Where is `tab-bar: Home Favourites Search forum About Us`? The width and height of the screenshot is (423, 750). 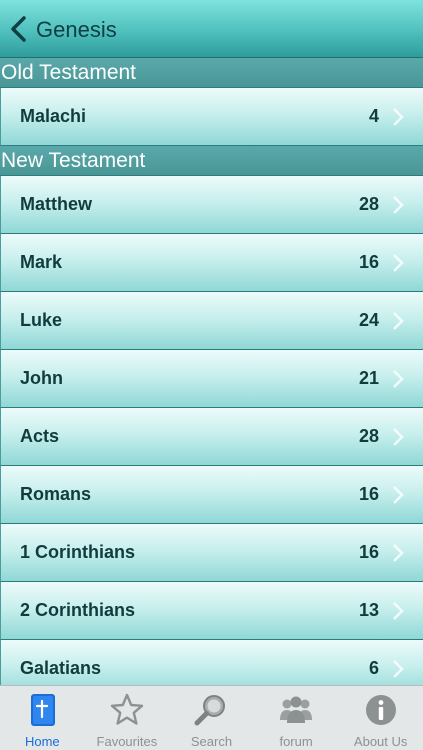
tab-bar: Home Favourites Search forum About Us is located at coordinates (211, 717).